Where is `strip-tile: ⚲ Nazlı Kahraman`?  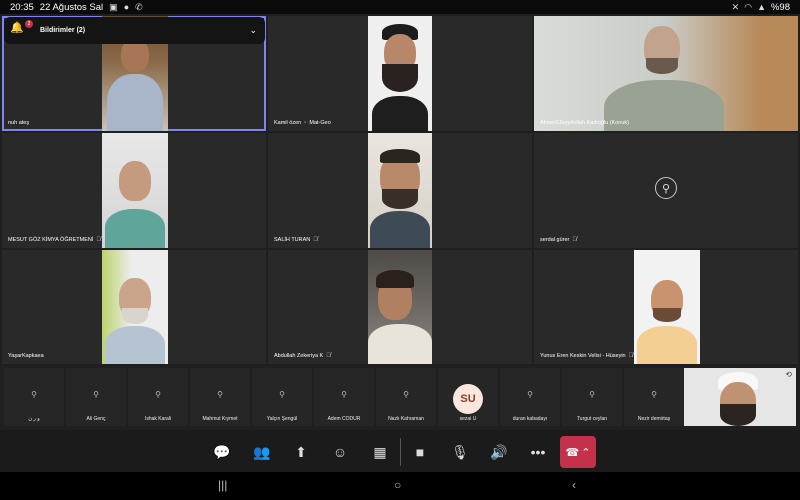
strip-tile: ⚲ Nazlı Kahraman is located at coordinates (406, 397).